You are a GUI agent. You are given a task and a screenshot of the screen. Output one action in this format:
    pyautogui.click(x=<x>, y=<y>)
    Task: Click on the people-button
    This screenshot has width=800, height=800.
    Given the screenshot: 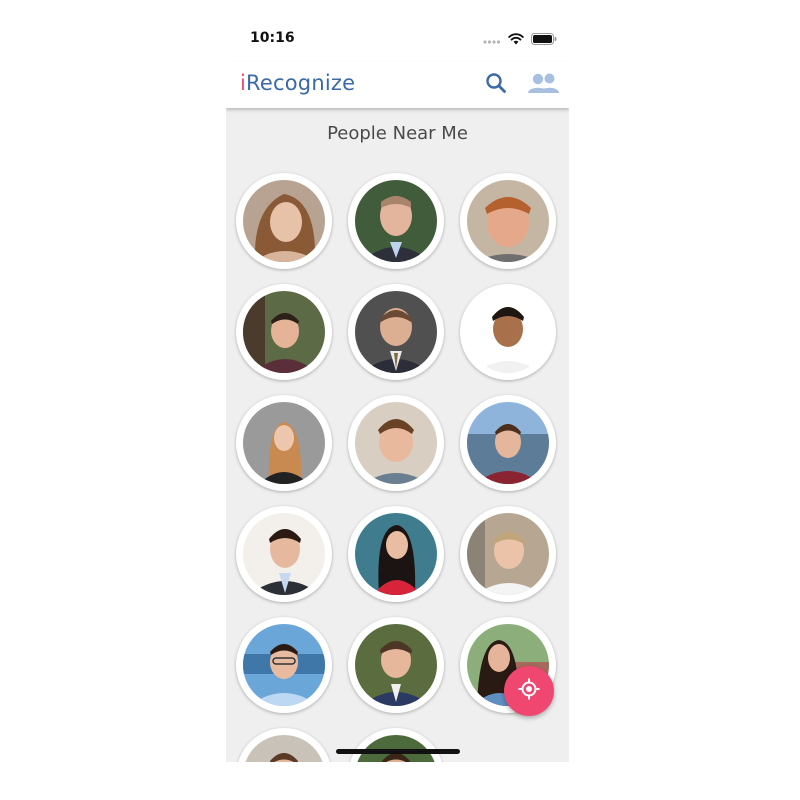 What is the action you would take?
    pyautogui.click(x=544, y=85)
    